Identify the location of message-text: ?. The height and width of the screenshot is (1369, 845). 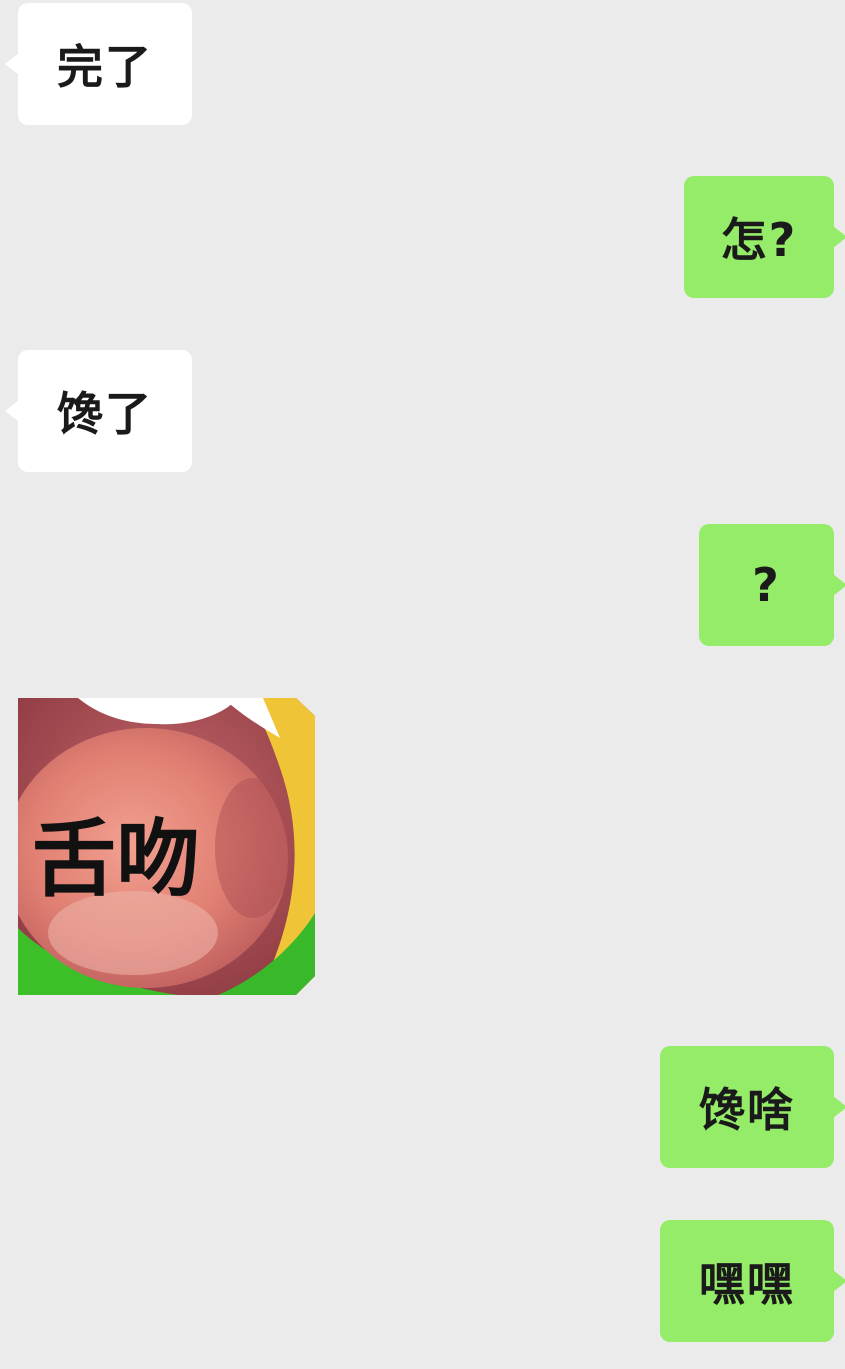
(766, 585).